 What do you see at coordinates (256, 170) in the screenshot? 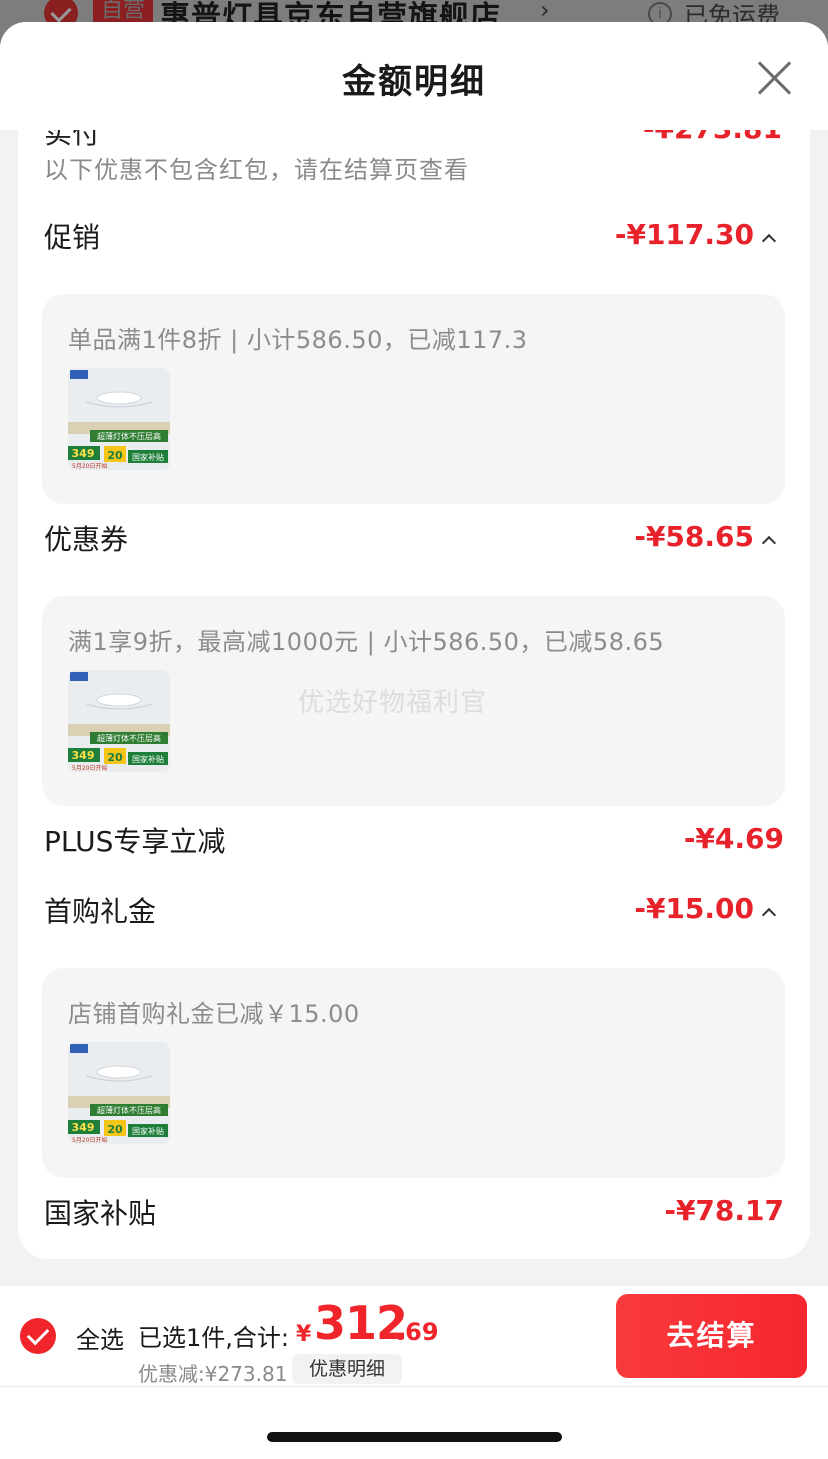
I see `discount-note: 以下优惠不包含红包，请在结算页查看` at bounding box center [256, 170].